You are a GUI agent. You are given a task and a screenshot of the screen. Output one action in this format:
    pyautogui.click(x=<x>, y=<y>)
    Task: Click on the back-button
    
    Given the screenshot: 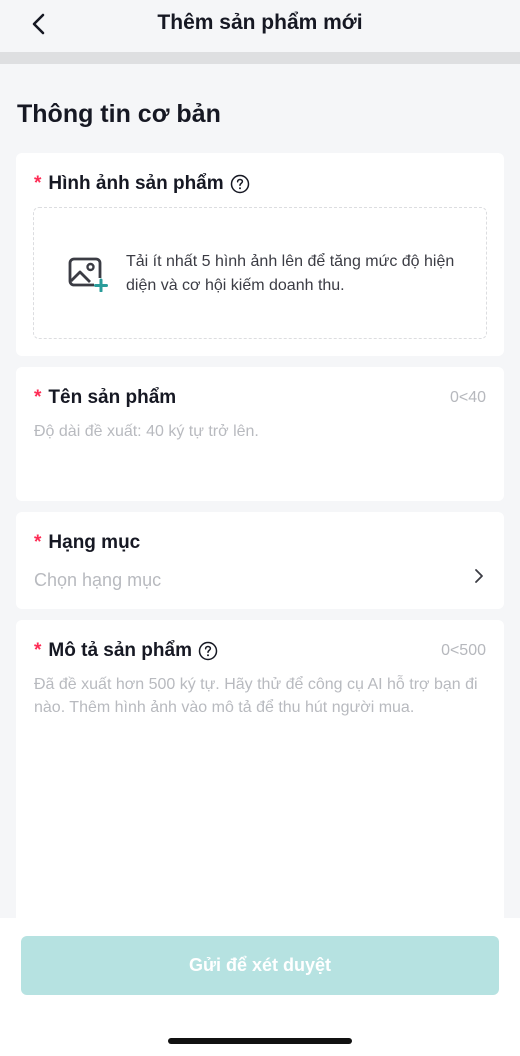 What is the action you would take?
    pyautogui.click(x=39, y=24)
    